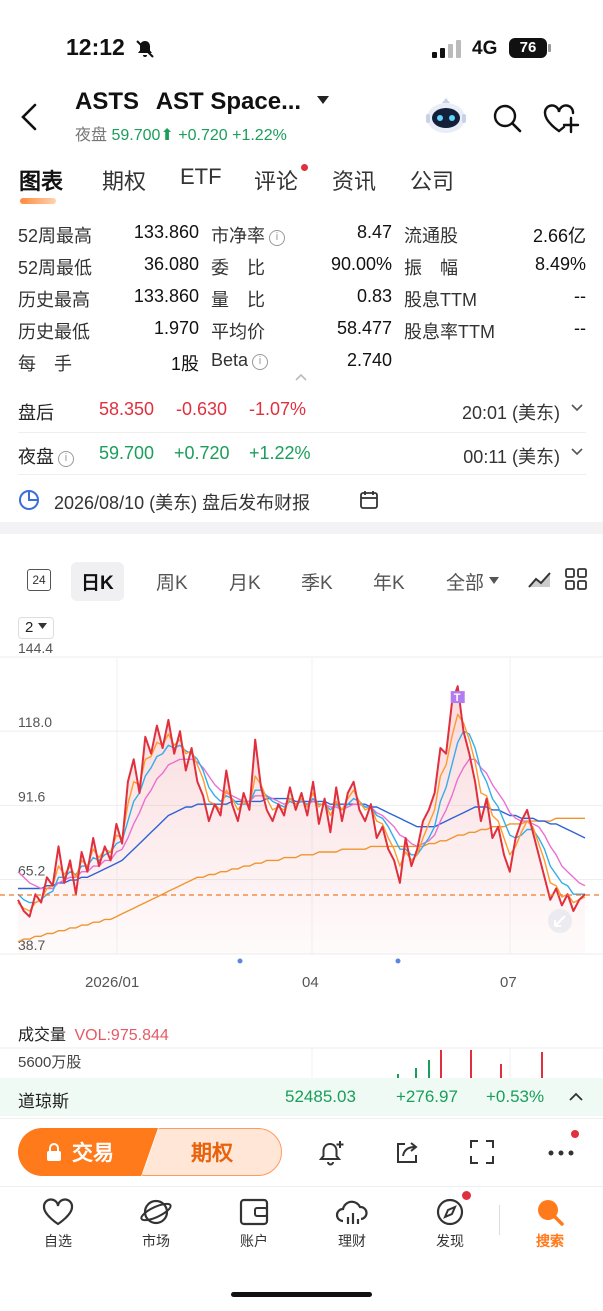 This screenshot has width=603, height=1311. I want to click on nav-discover: 发现, so click(450, 1224).